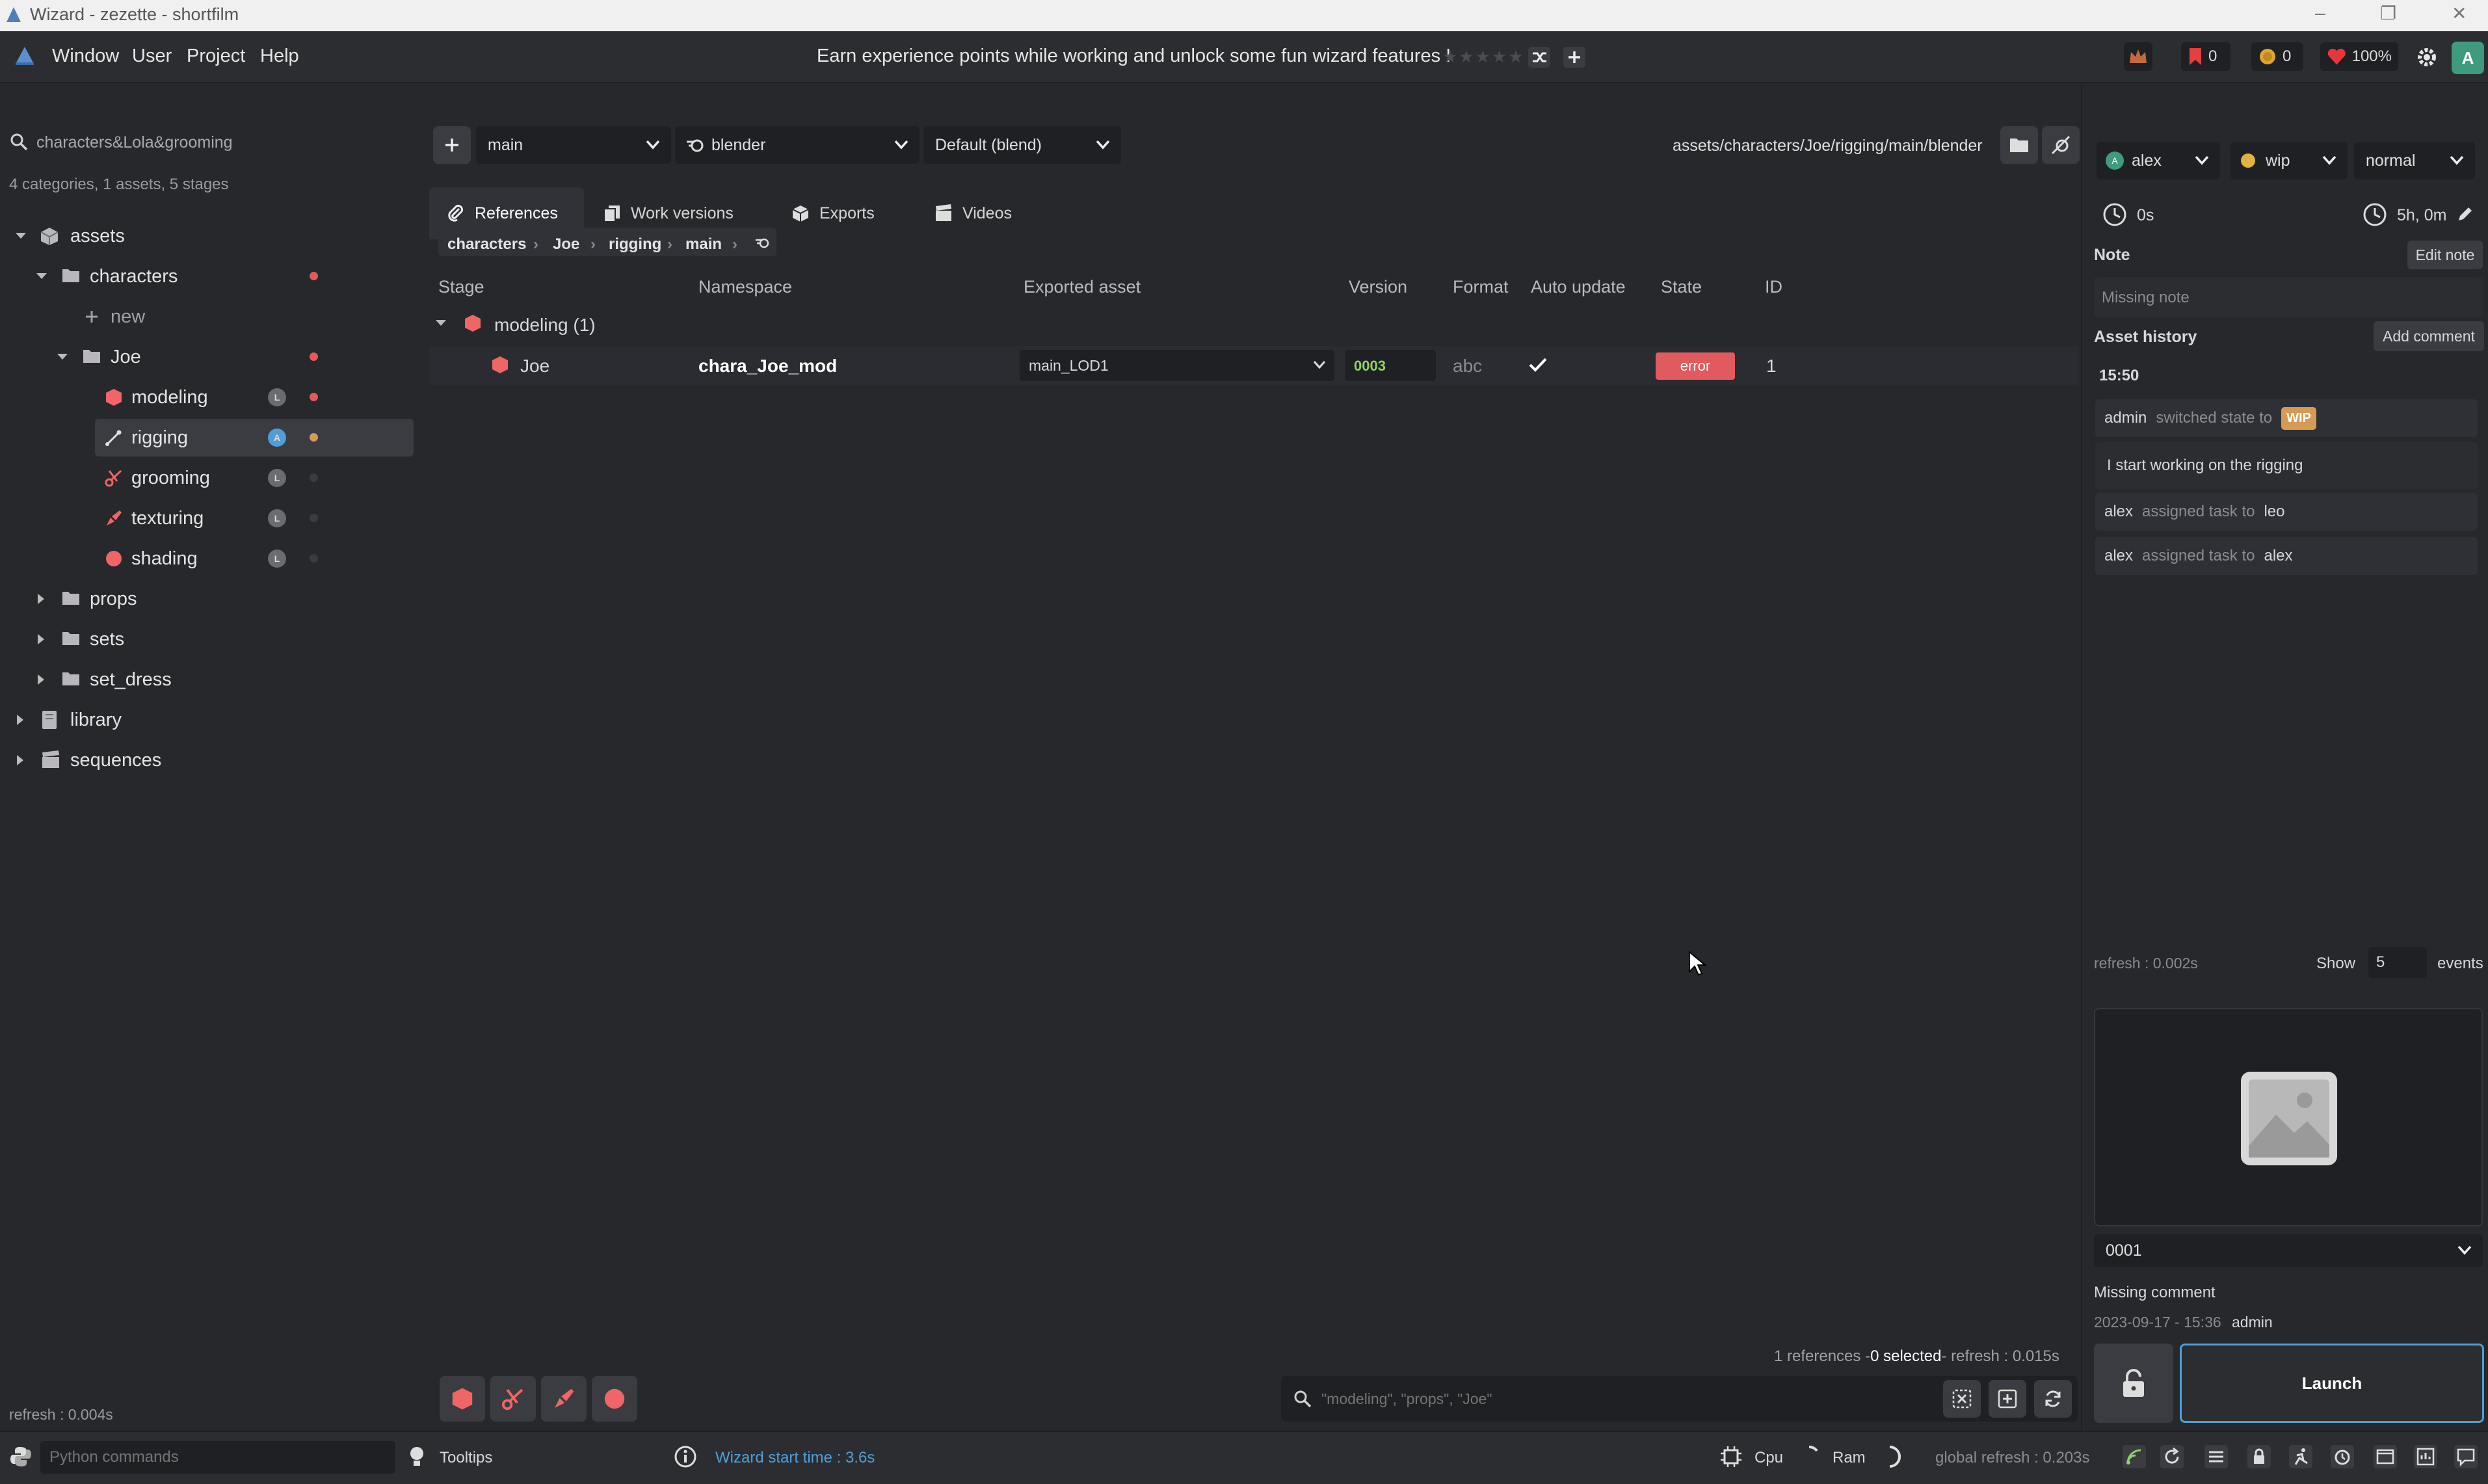 This screenshot has height=1484, width=2488. Describe the element at coordinates (2388, 13) in the screenshot. I see `maximize-button: ❐` at that location.